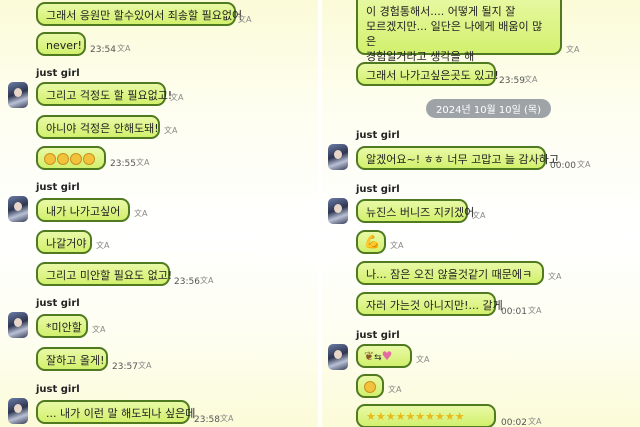 Image resolution: width=640 pixels, height=427 pixels. I want to click on message-bubble: 💪, so click(371, 242).